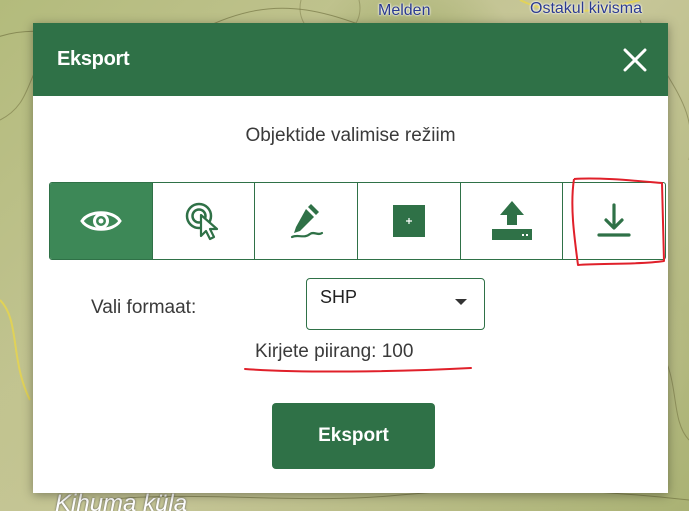 This screenshot has width=689, height=511. I want to click on dialog-header: Eksport, so click(350, 59).